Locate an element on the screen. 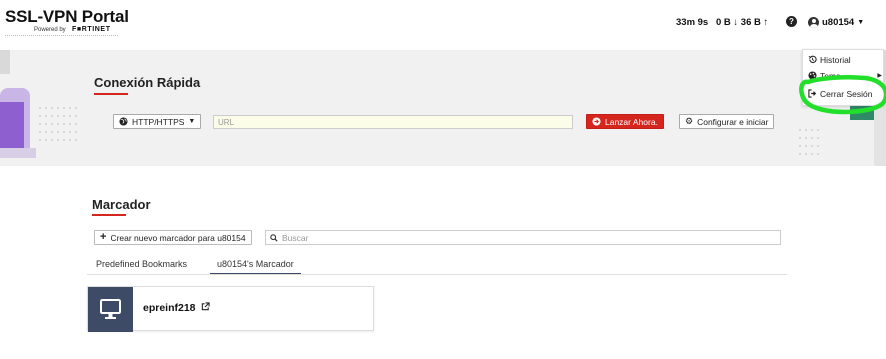 The image size is (886, 359). launch-now-button: Lanzar Ahora. is located at coordinates (625, 121).